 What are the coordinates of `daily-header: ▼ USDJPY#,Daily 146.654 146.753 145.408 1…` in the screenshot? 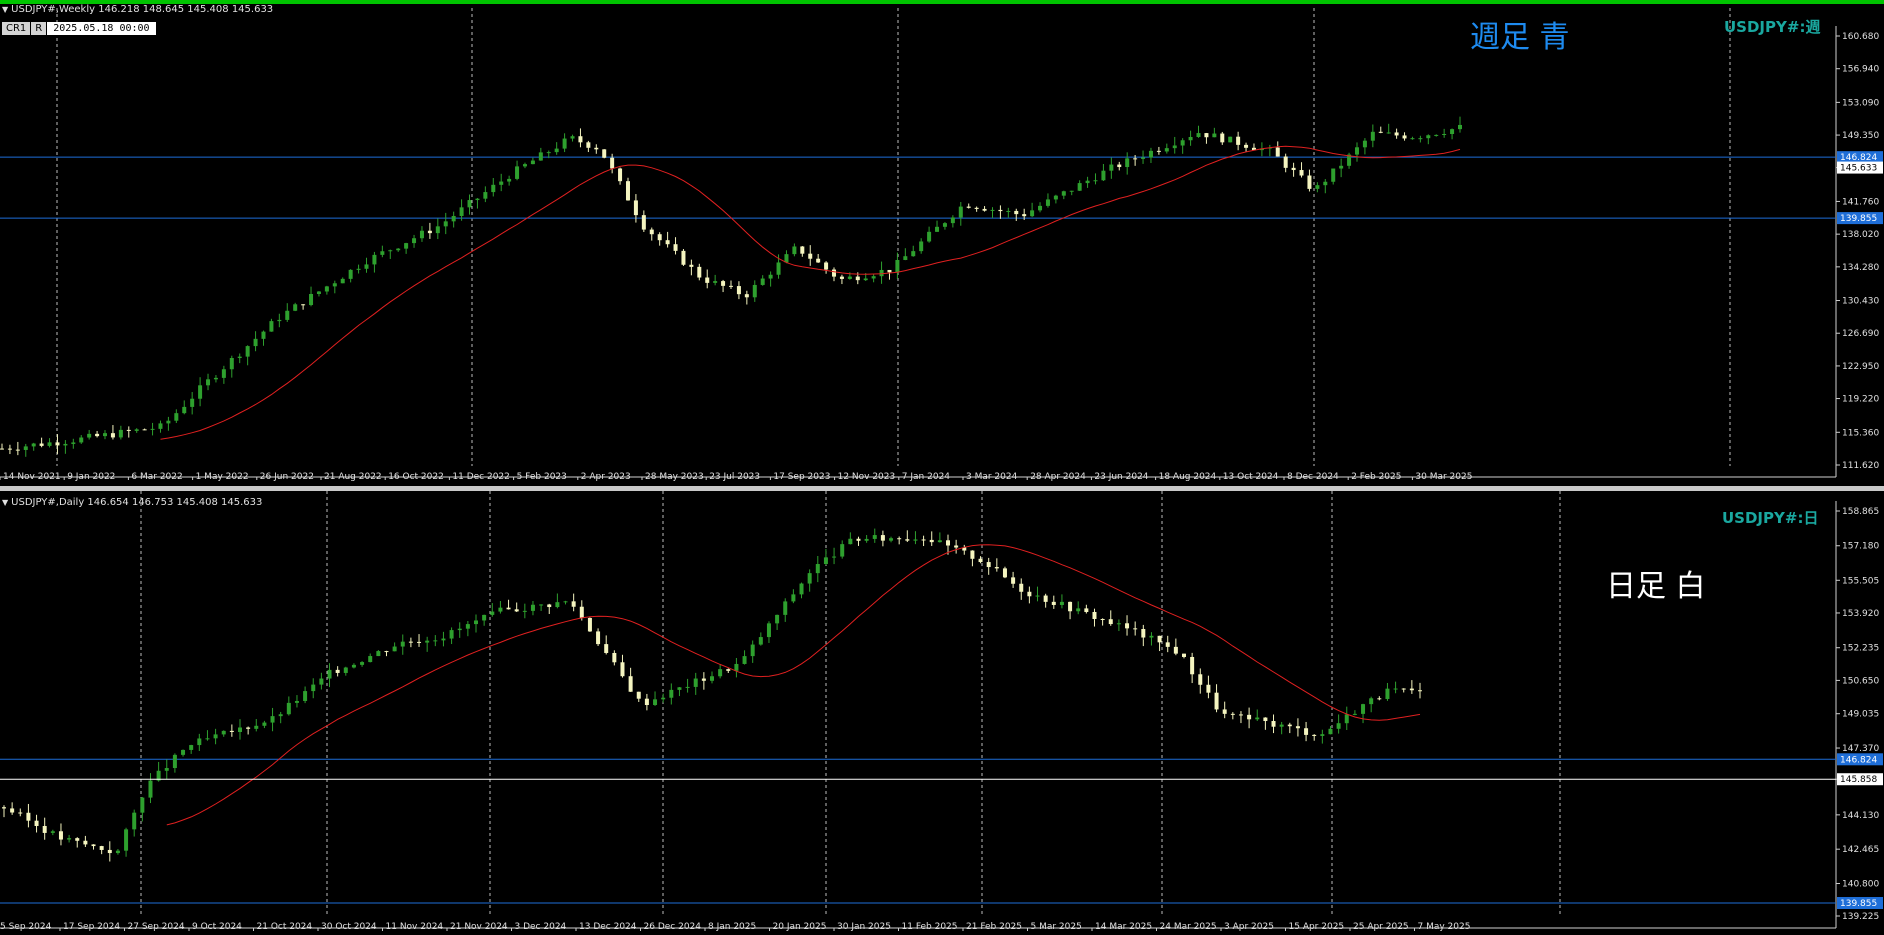 It's located at (132, 502).